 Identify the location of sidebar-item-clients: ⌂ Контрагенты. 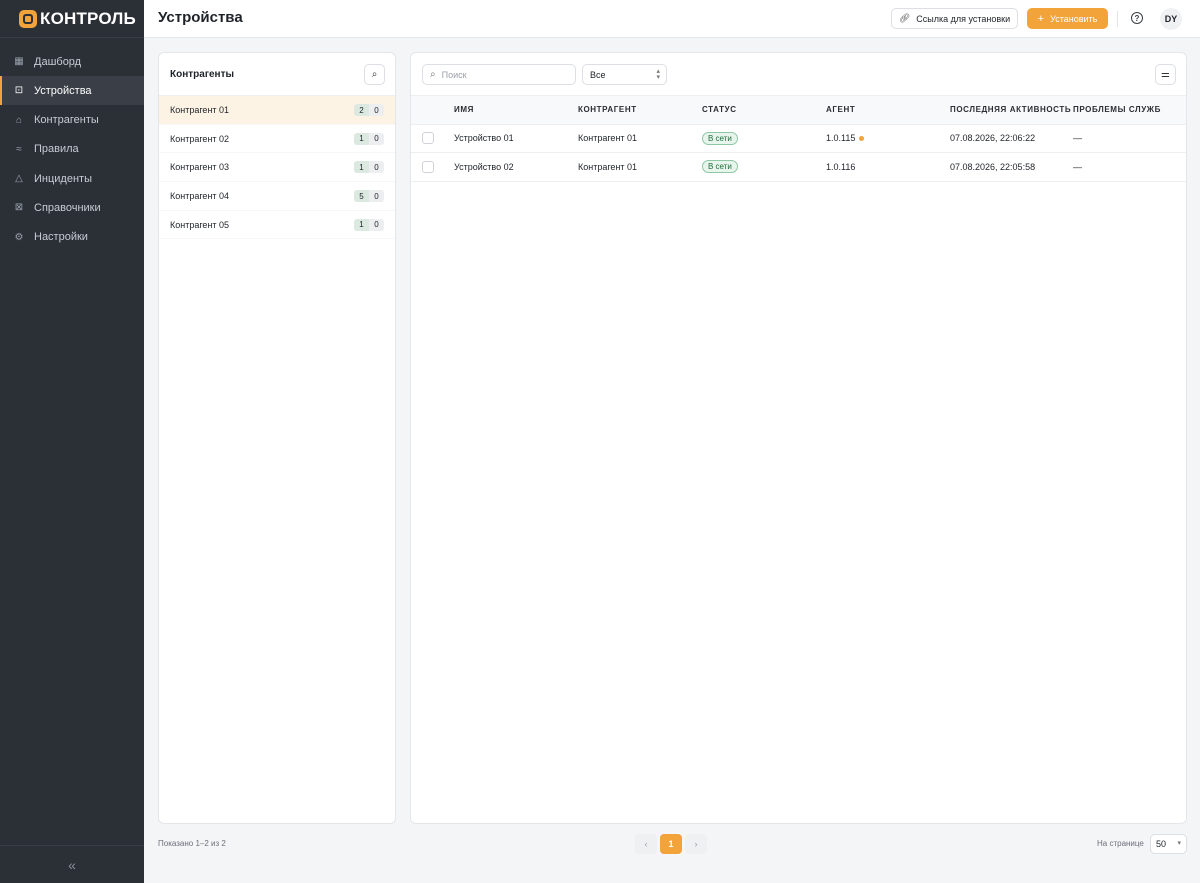
(72, 120).